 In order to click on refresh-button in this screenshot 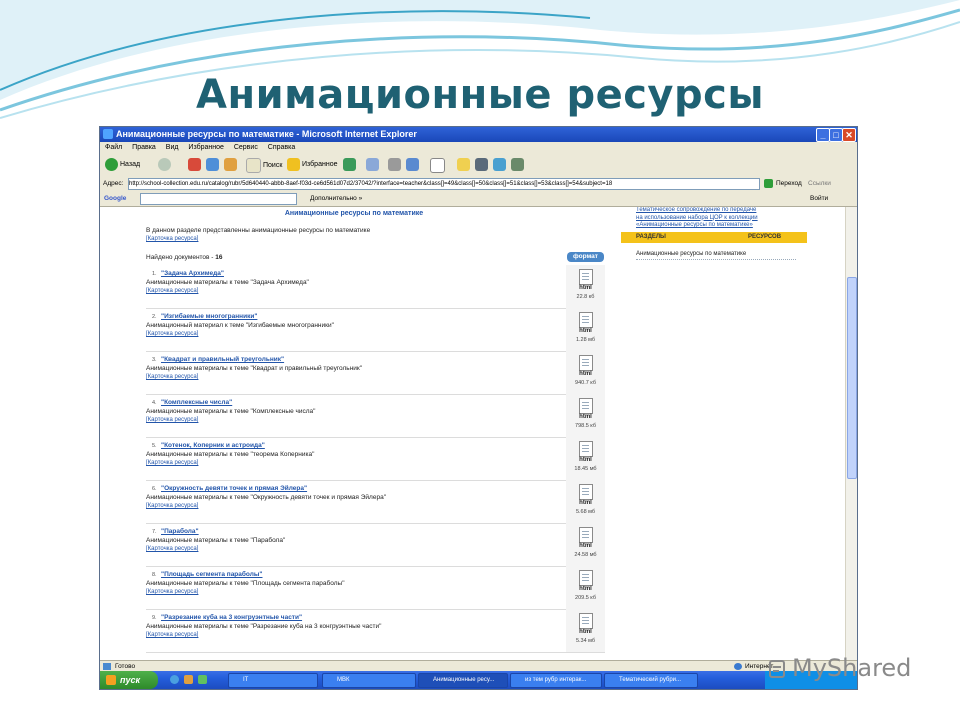, I will do `click(212, 164)`.